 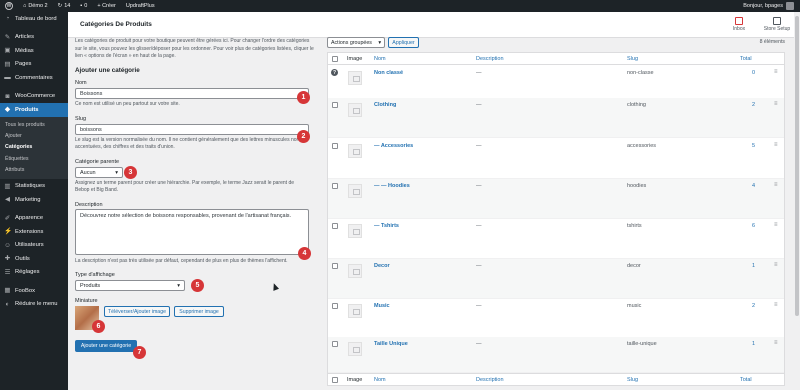 I want to click on upload-image-button: Téléverser/Ajouter image, so click(x=137, y=311).